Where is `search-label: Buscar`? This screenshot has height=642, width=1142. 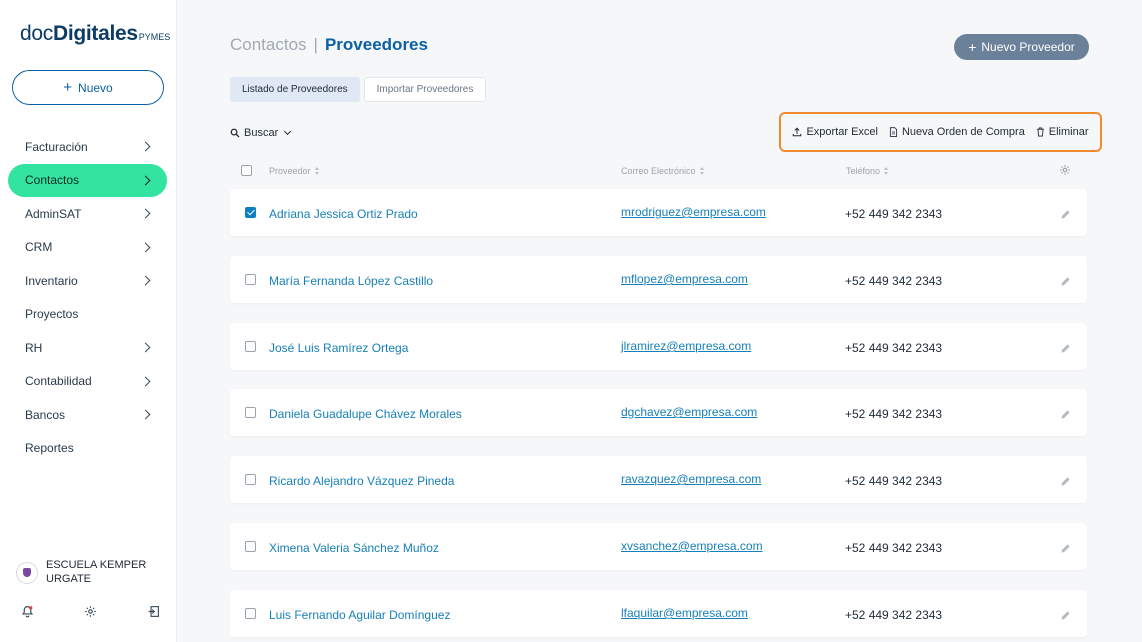
search-label: Buscar is located at coordinates (261, 133).